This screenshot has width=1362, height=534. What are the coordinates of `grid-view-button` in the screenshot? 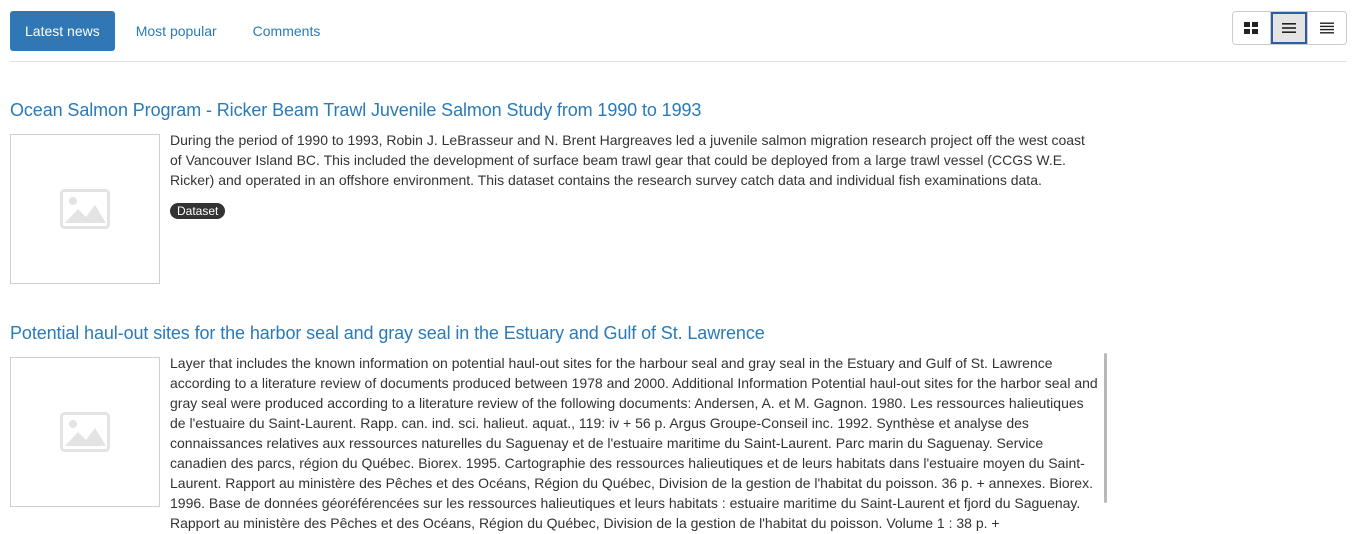 It's located at (1252, 28).